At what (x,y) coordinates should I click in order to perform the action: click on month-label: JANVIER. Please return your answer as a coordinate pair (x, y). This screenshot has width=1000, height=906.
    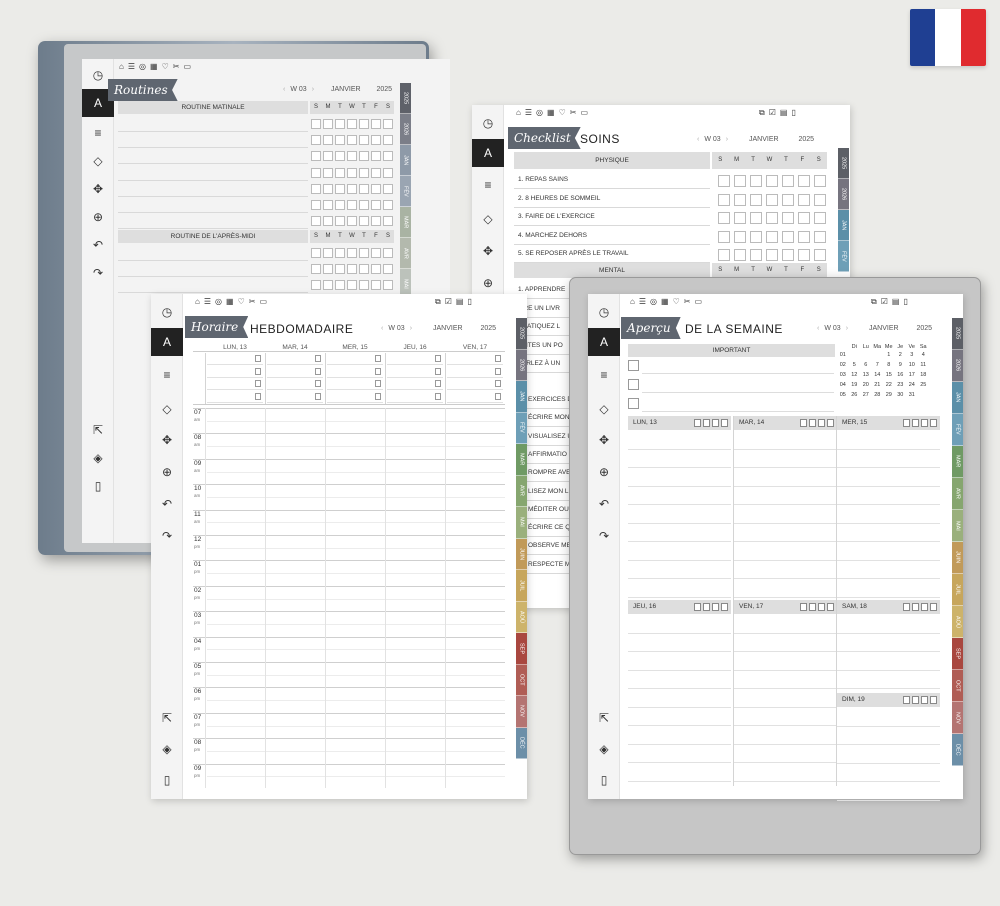
    Looking at the image, I should click on (346, 89).